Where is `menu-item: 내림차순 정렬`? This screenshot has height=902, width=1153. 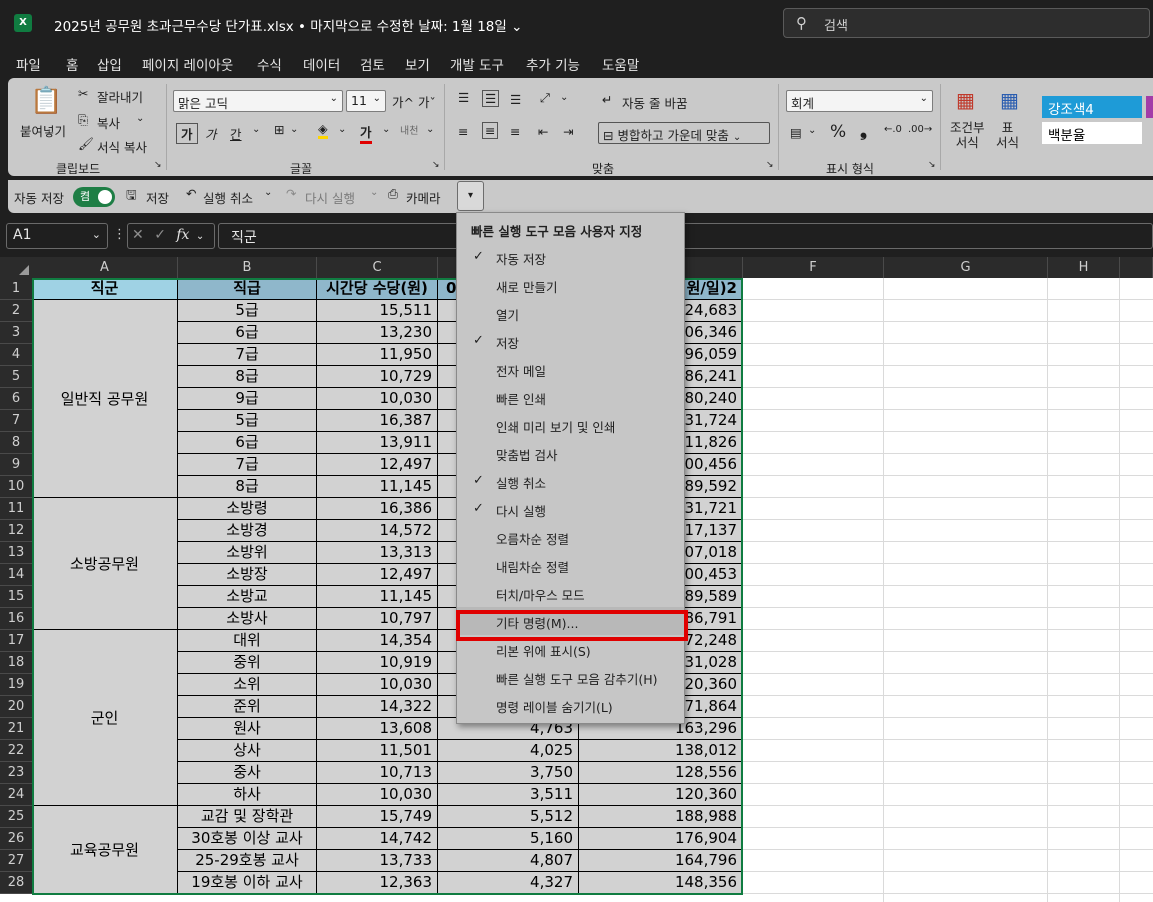 menu-item: 내림차순 정렬 is located at coordinates (570, 565).